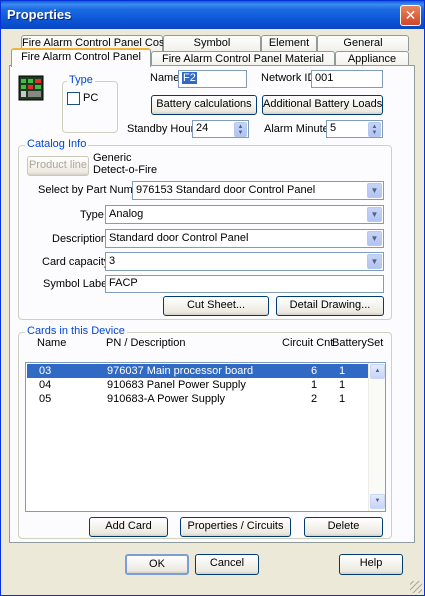 The height and width of the screenshot is (596, 425). Describe the element at coordinates (80, 239) in the screenshot. I see `description-label: Description` at that location.